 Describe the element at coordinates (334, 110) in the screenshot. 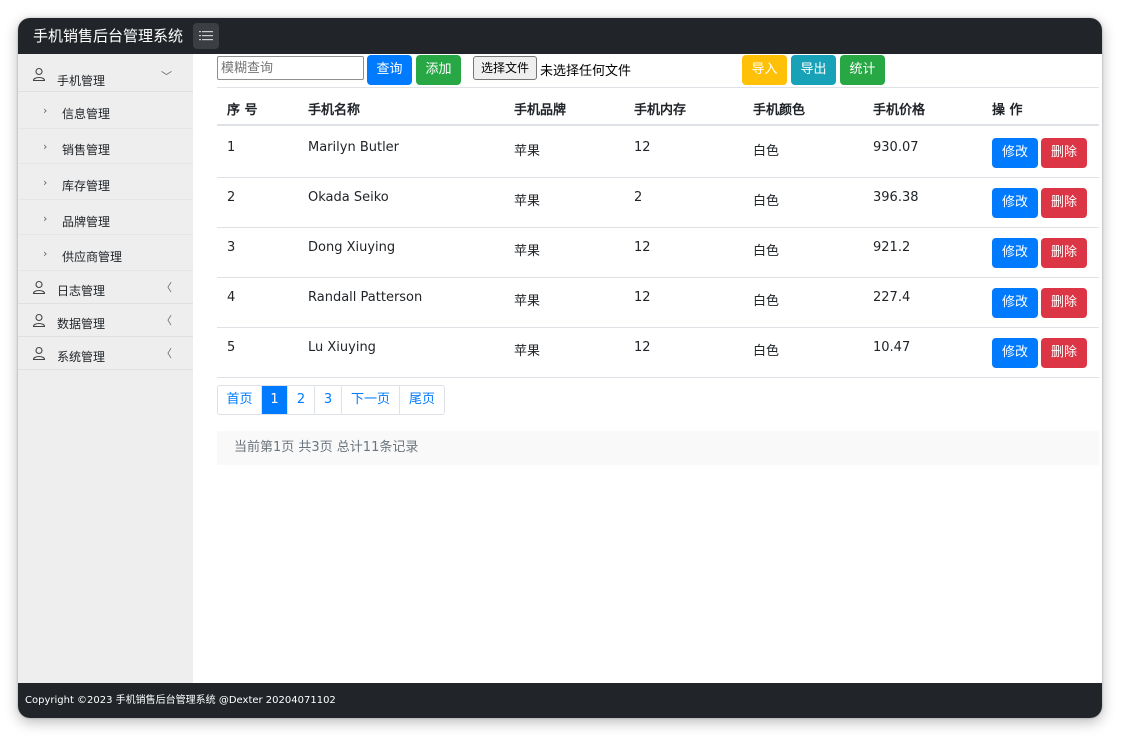

I see `column-header: 手机名称` at that location.